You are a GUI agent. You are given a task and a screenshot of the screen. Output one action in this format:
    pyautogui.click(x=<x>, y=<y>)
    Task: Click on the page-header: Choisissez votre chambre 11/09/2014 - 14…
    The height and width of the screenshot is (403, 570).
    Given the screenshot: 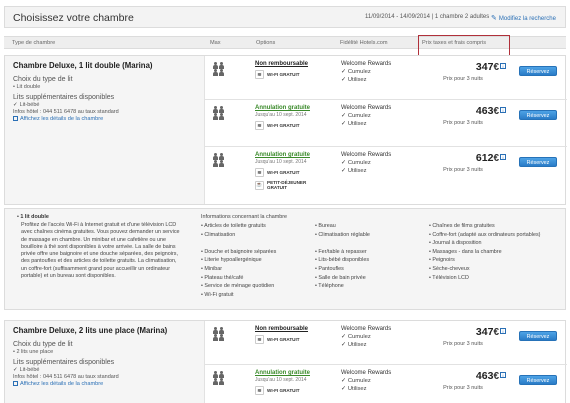 What is the action you would take?
    pyautogui.click(x=285, y=17)
    